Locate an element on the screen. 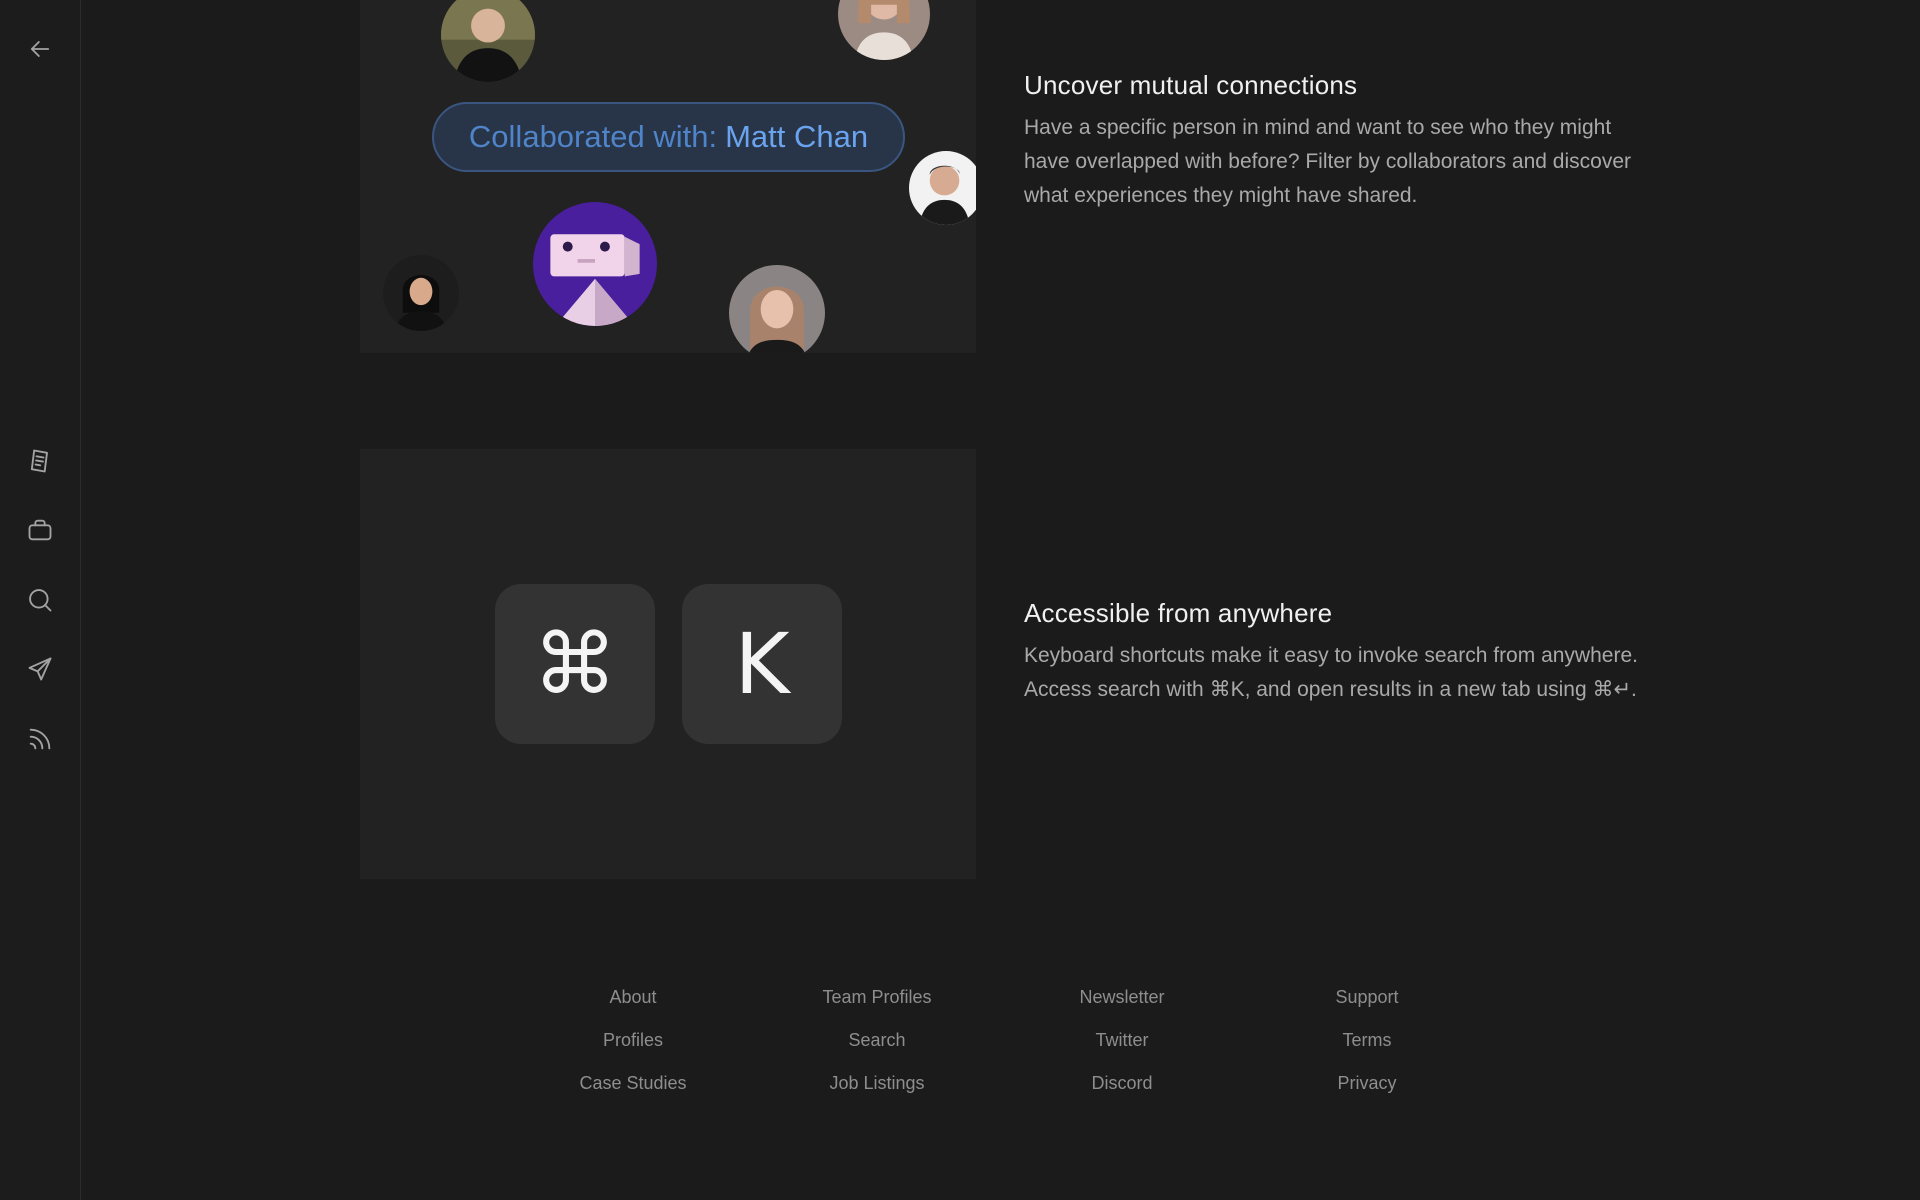 The image size is (1920, 1200). nav-search-button is located at coordinates (40, 600).